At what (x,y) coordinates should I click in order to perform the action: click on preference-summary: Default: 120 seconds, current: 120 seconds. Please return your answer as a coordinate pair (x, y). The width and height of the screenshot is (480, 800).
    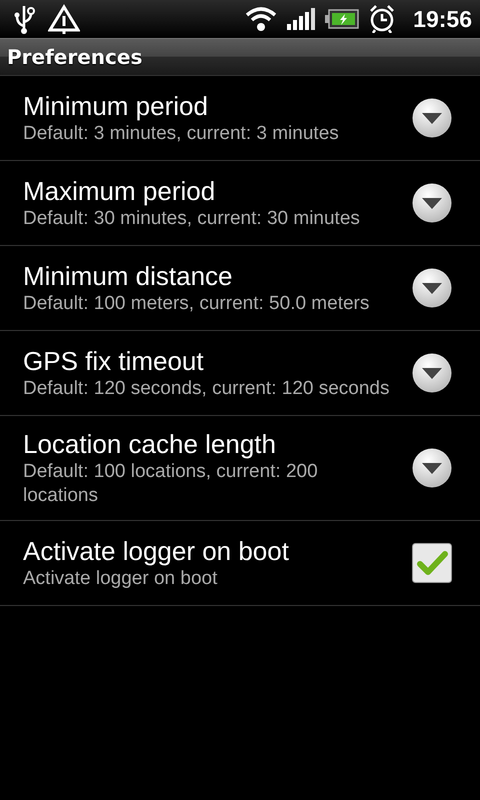
    Looking at the image, I should click on (207, 389).